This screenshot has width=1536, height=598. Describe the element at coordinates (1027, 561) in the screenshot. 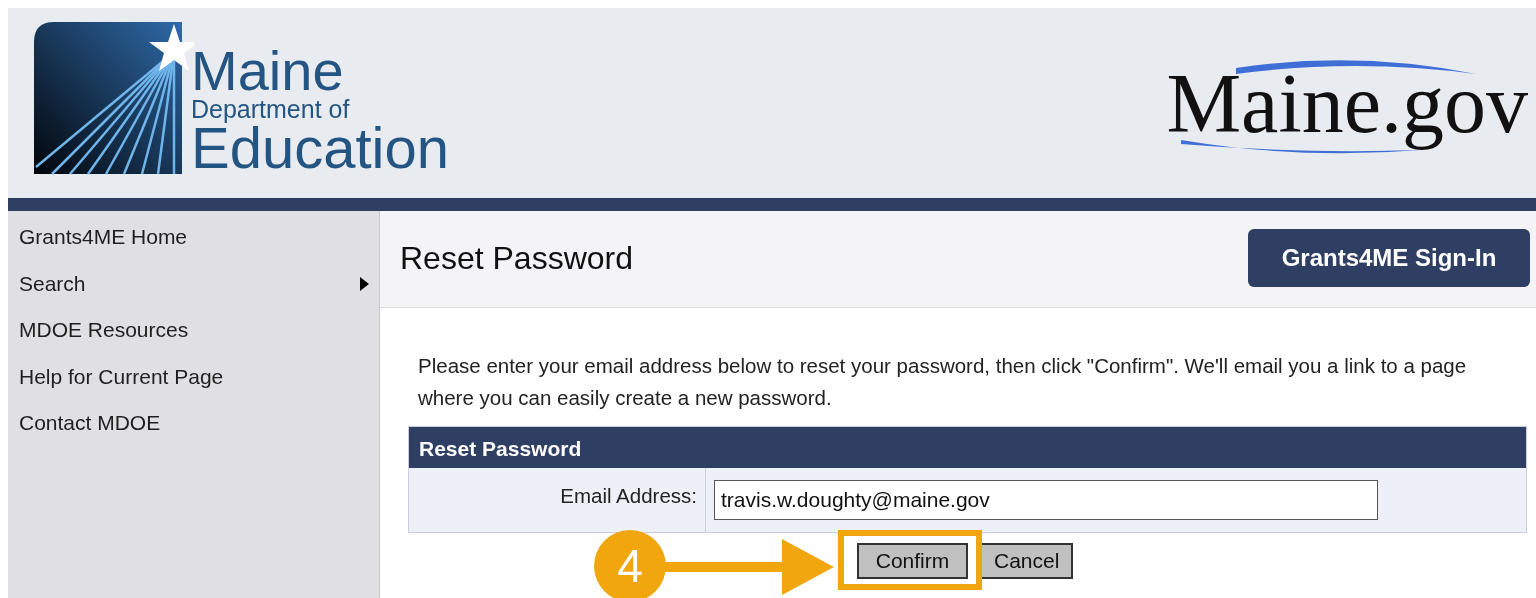

I see `cancel-button: Cancel` at that location.